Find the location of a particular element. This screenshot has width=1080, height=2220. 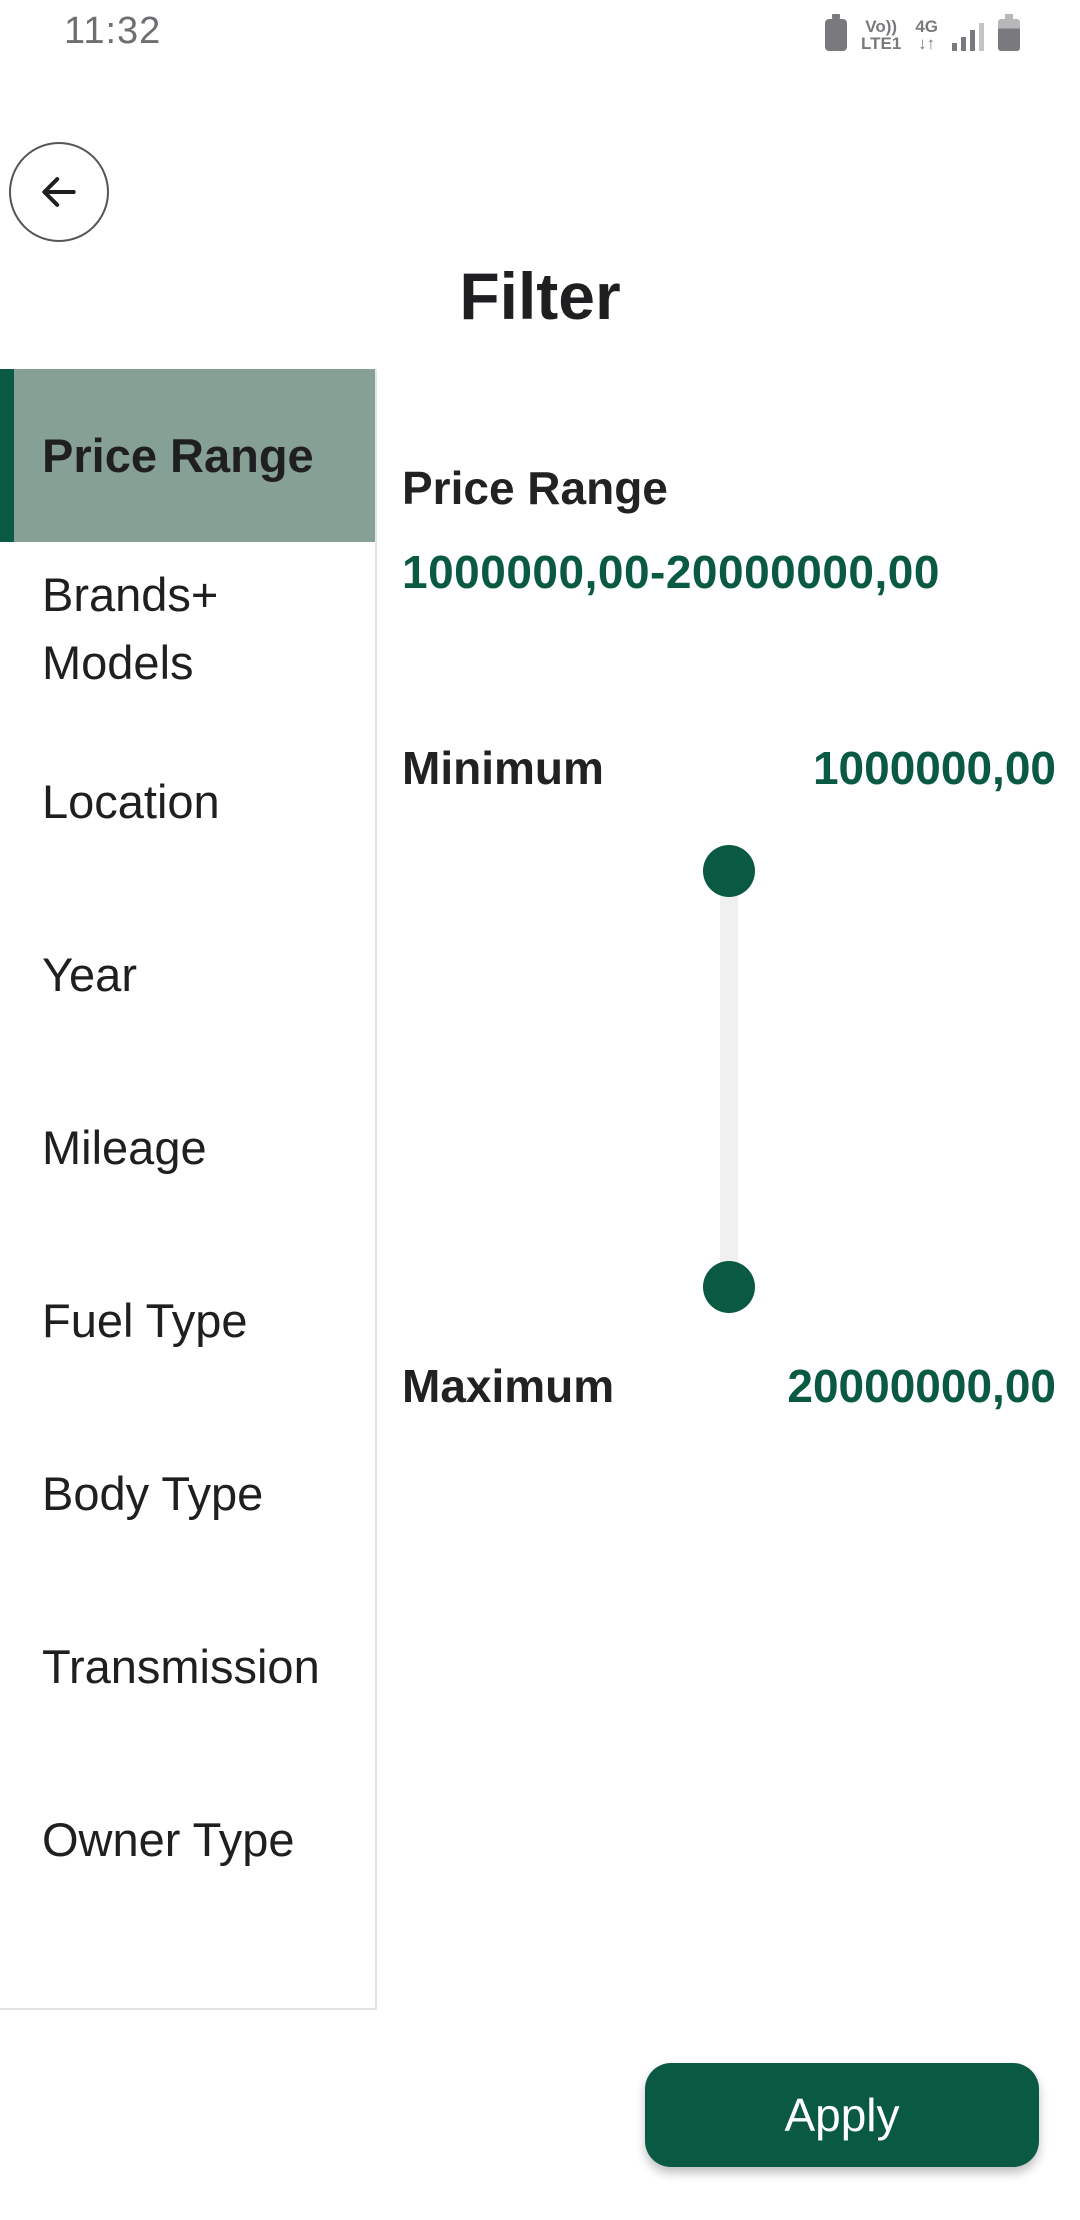

sidebar-item-brands-models: Brands+ Models is located at coordinates (187, 628).